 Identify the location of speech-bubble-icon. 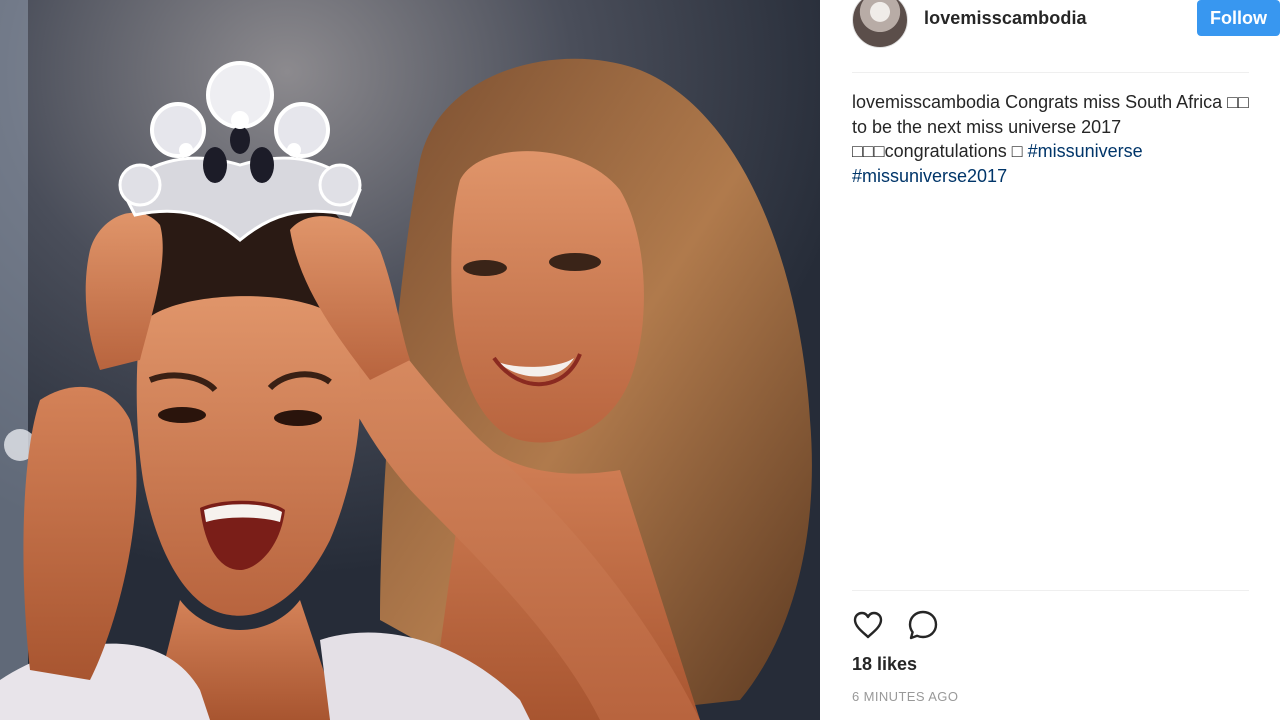
(923, 625).